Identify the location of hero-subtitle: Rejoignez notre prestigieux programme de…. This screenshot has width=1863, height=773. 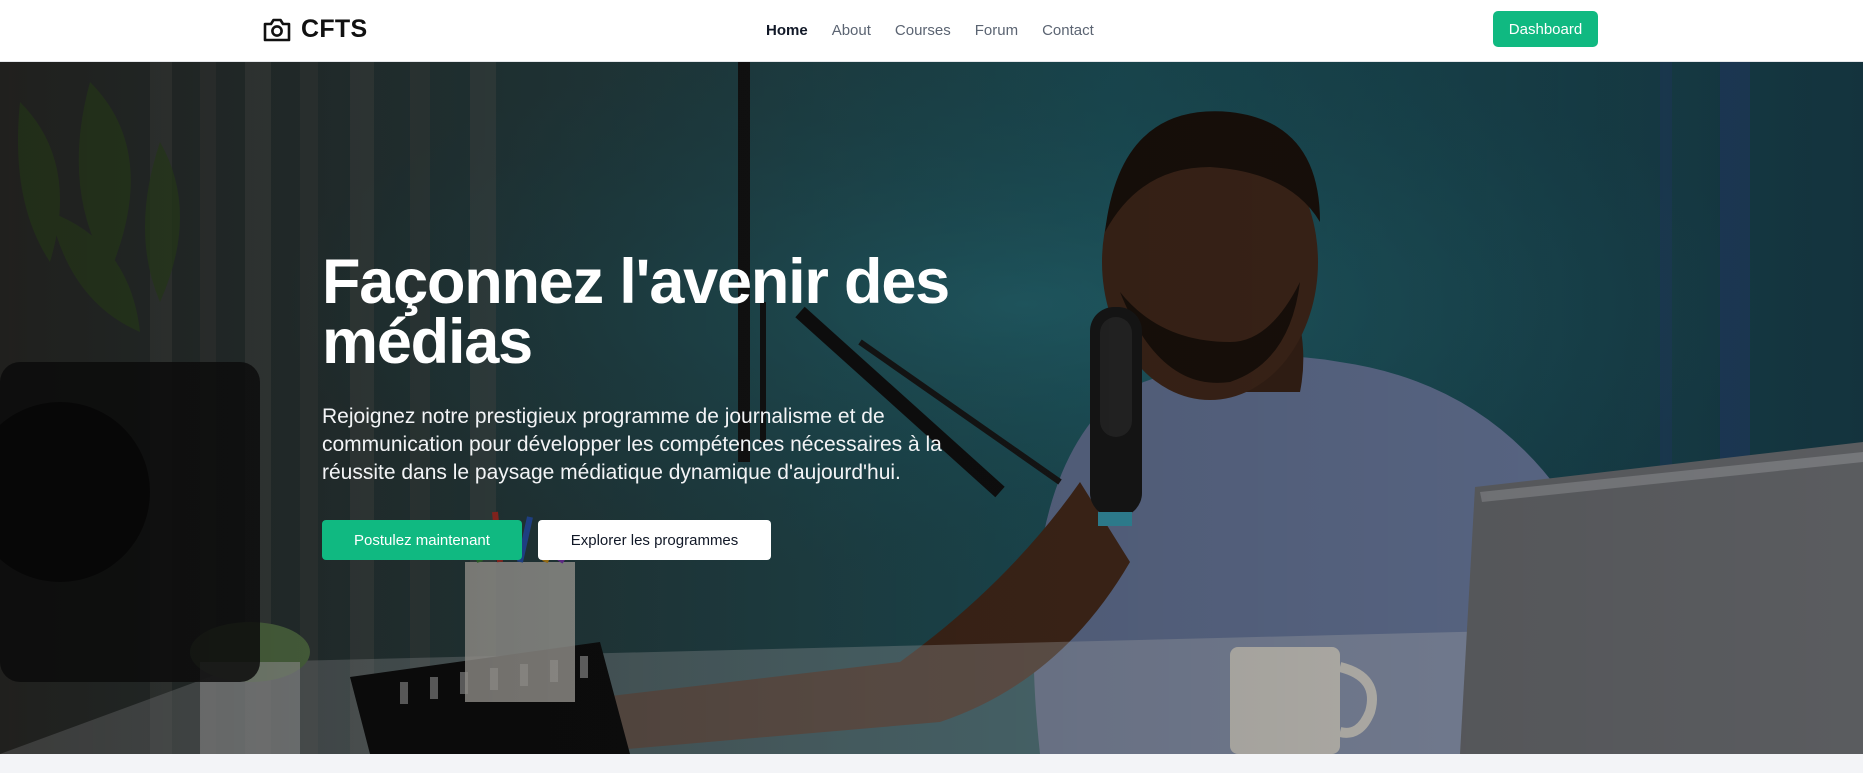
(632, 444).